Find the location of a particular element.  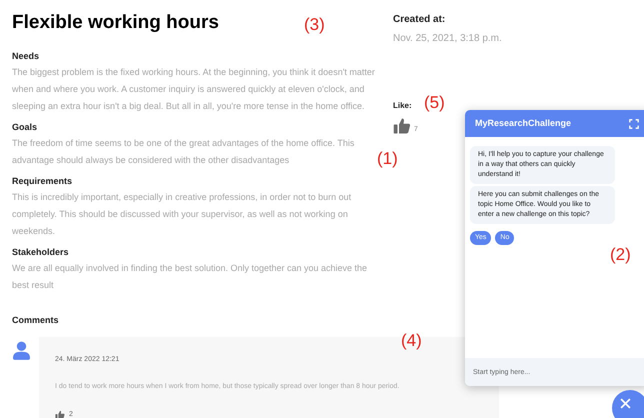

comments-heading: Comments is located at coordinates (36, 320).